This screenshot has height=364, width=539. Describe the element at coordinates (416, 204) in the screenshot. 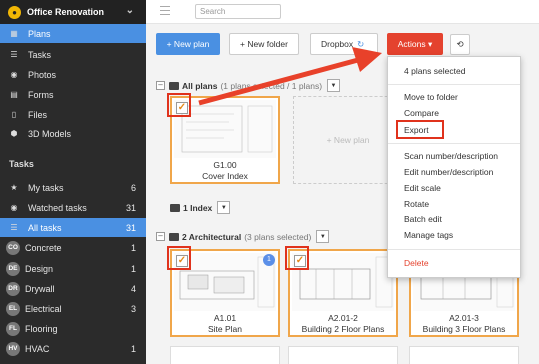

I see `menu-item-rotate: Rotate` at that location.